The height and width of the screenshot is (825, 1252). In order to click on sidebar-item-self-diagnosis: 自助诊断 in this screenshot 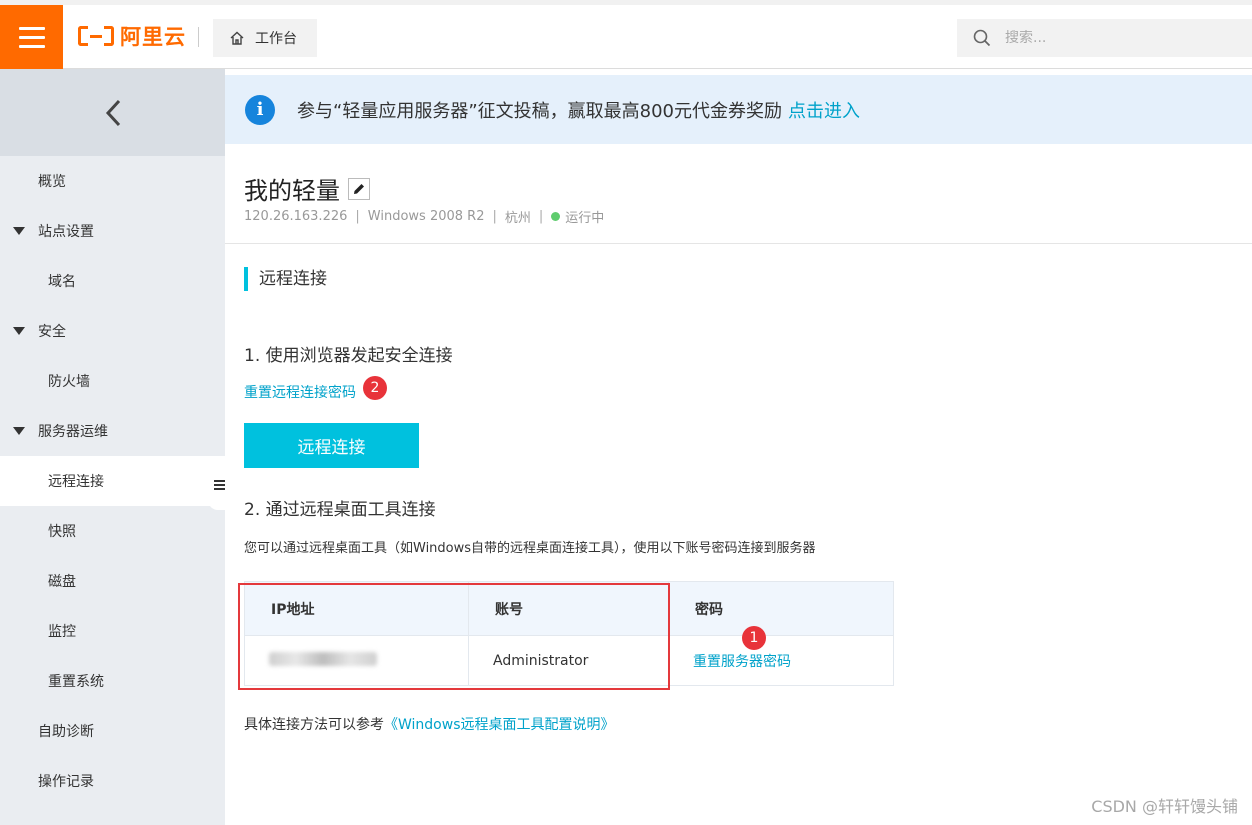, I will do `click(112, 731)`.